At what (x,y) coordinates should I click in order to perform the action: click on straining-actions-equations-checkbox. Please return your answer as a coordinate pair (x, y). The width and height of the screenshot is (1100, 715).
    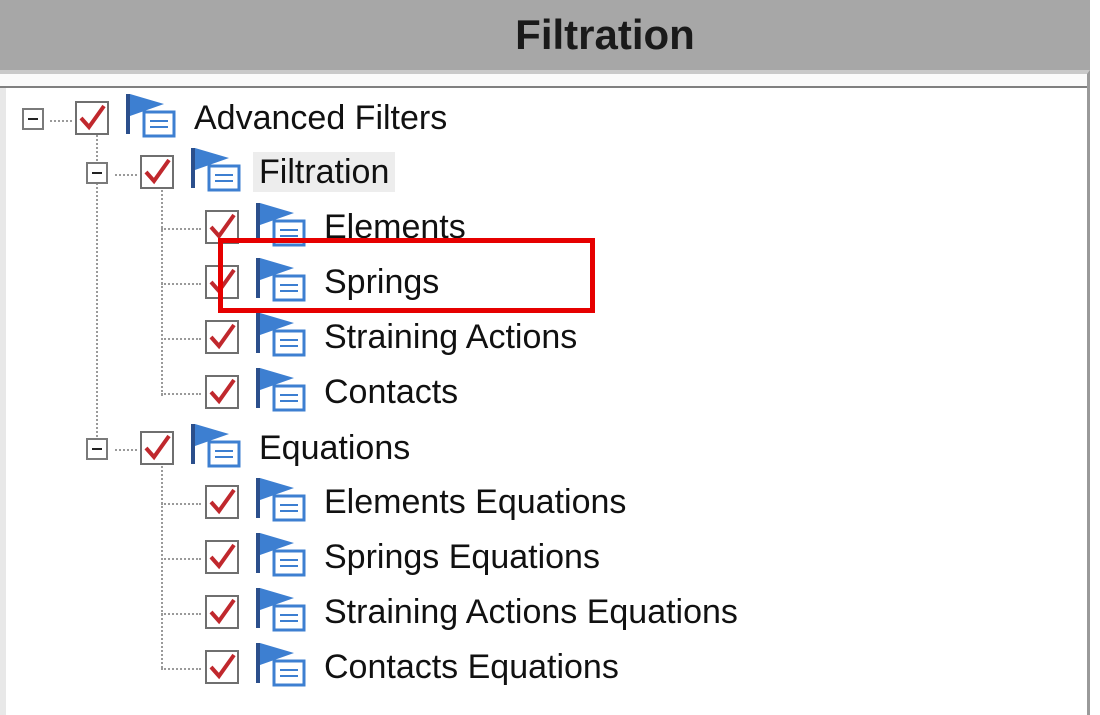
    Looking at the image, I should click on (222, 612).